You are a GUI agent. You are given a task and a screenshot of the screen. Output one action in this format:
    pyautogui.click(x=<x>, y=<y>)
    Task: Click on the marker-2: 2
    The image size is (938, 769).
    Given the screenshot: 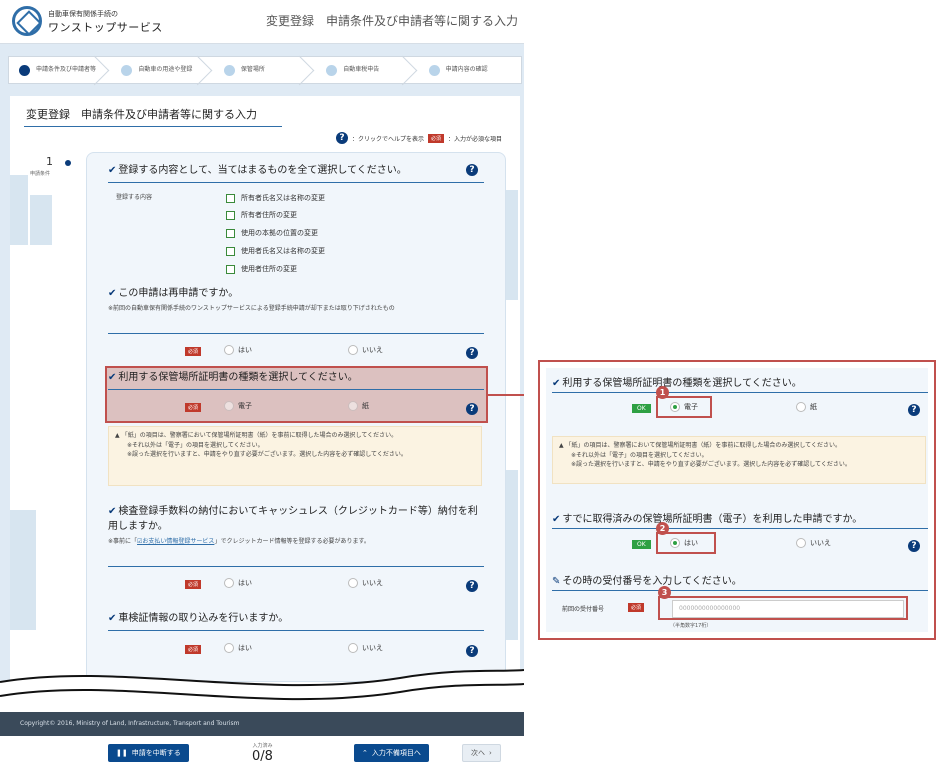 What is the action you would take?
    pyautogui.click(x=662, y=528)
    